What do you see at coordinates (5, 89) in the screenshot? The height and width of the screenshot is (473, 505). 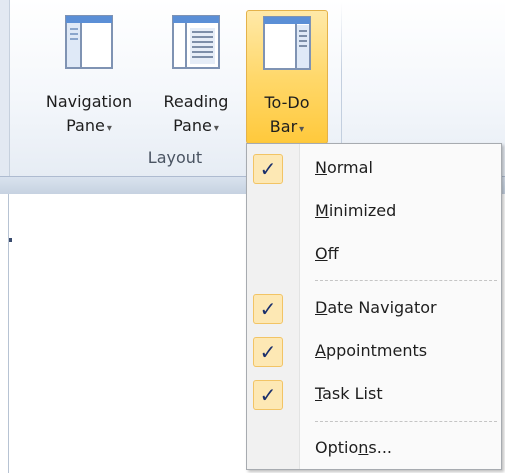 I see `ribbon-left-edge` at bounding box center [5, 89].